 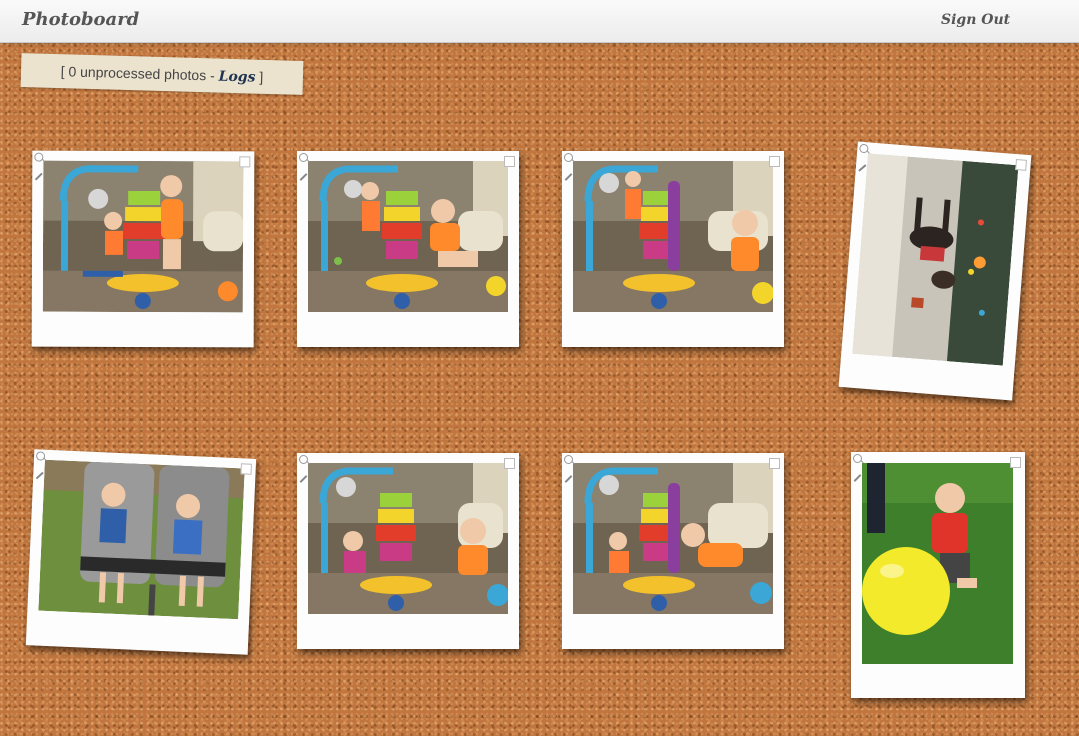 I want to click on sign-out-link: Sign Out, so click(x=975, y=20).